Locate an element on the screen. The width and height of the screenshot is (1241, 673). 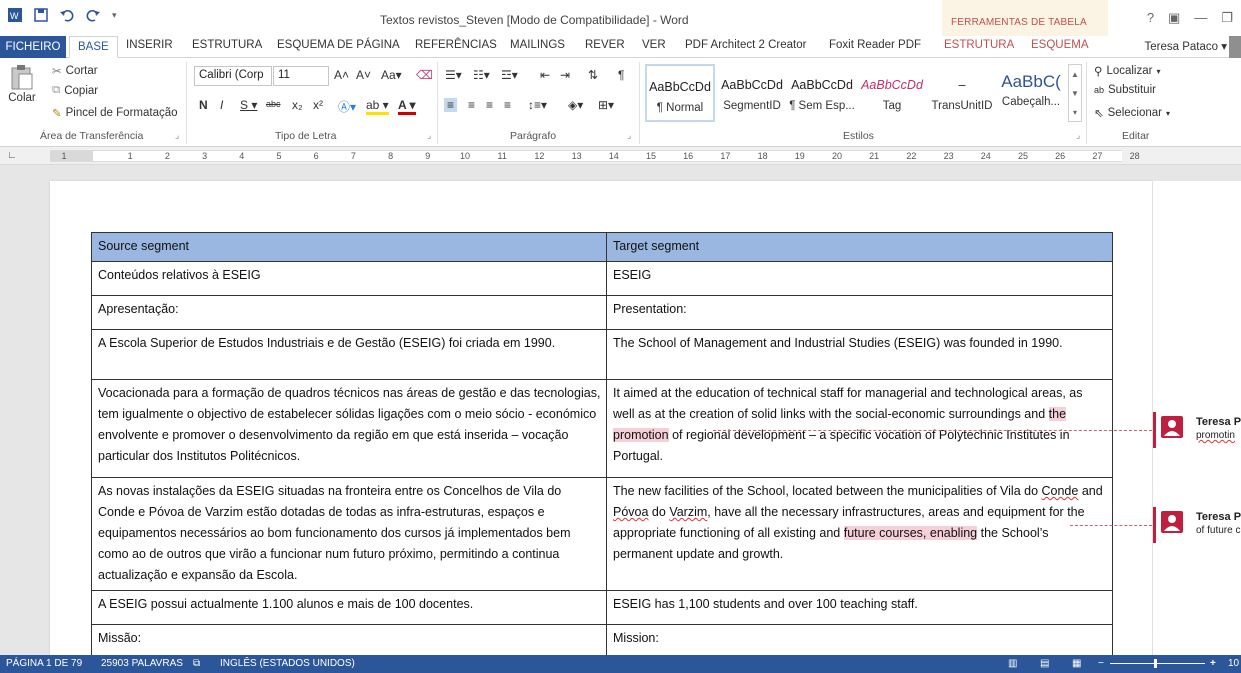
style-tag: AaBbCcDd Tag is located at coordinates (892, 93).